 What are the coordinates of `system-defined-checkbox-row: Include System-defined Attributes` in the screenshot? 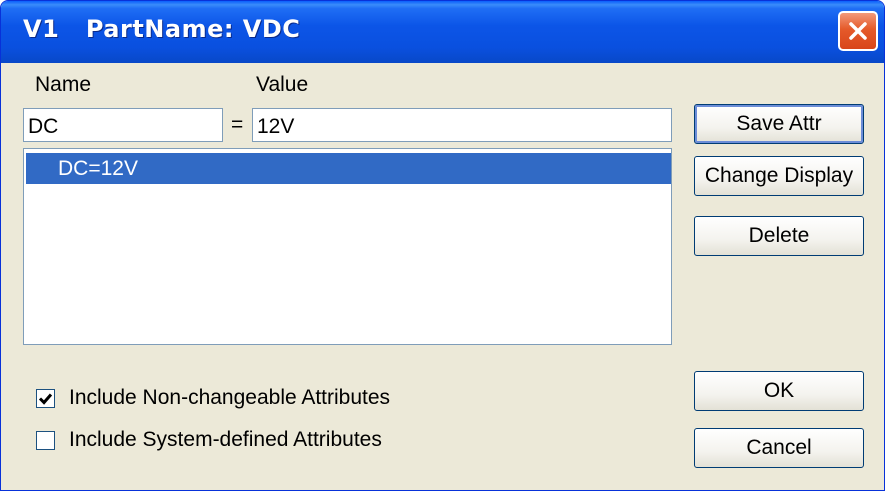 It's located at (209, 439).